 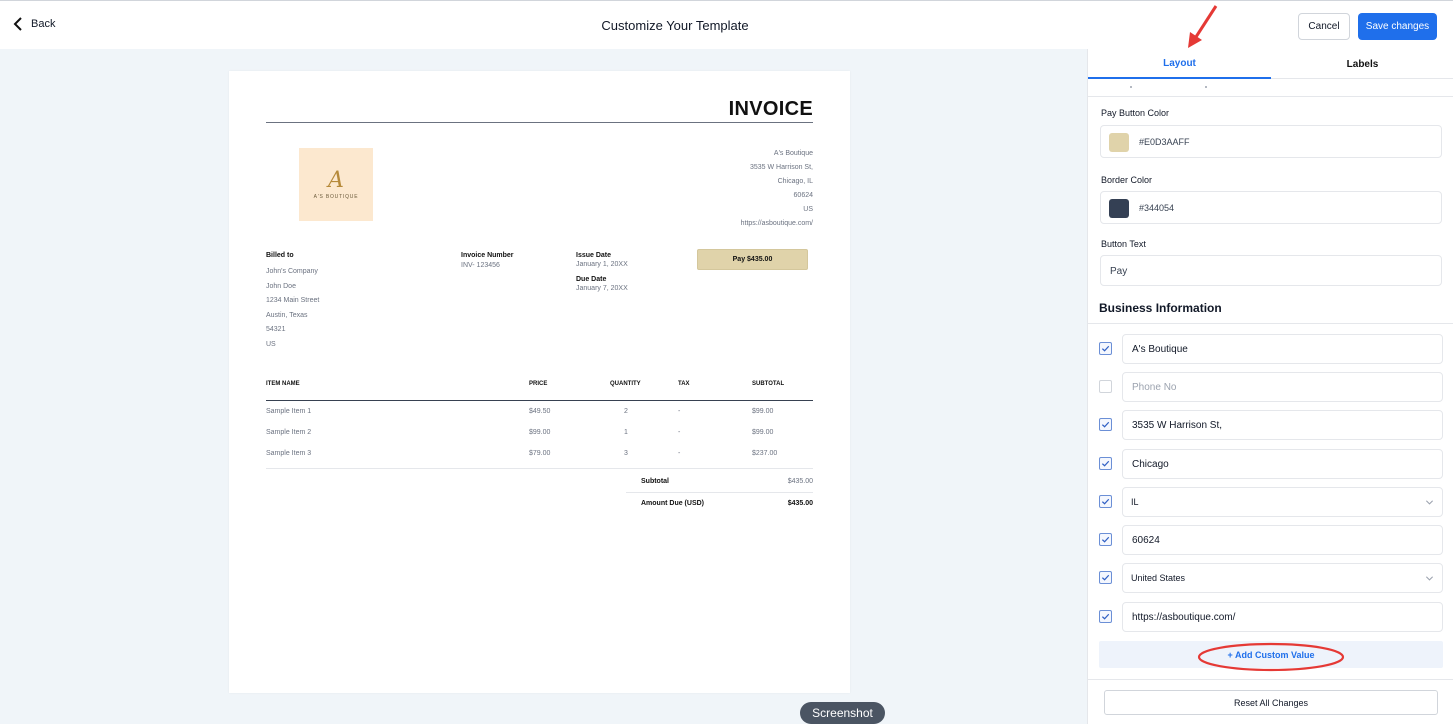 What do you see at coordinates (1123, 244) in the screenshot?
I see `button-text-label: Button Text` at bounding box center [1123, 244].